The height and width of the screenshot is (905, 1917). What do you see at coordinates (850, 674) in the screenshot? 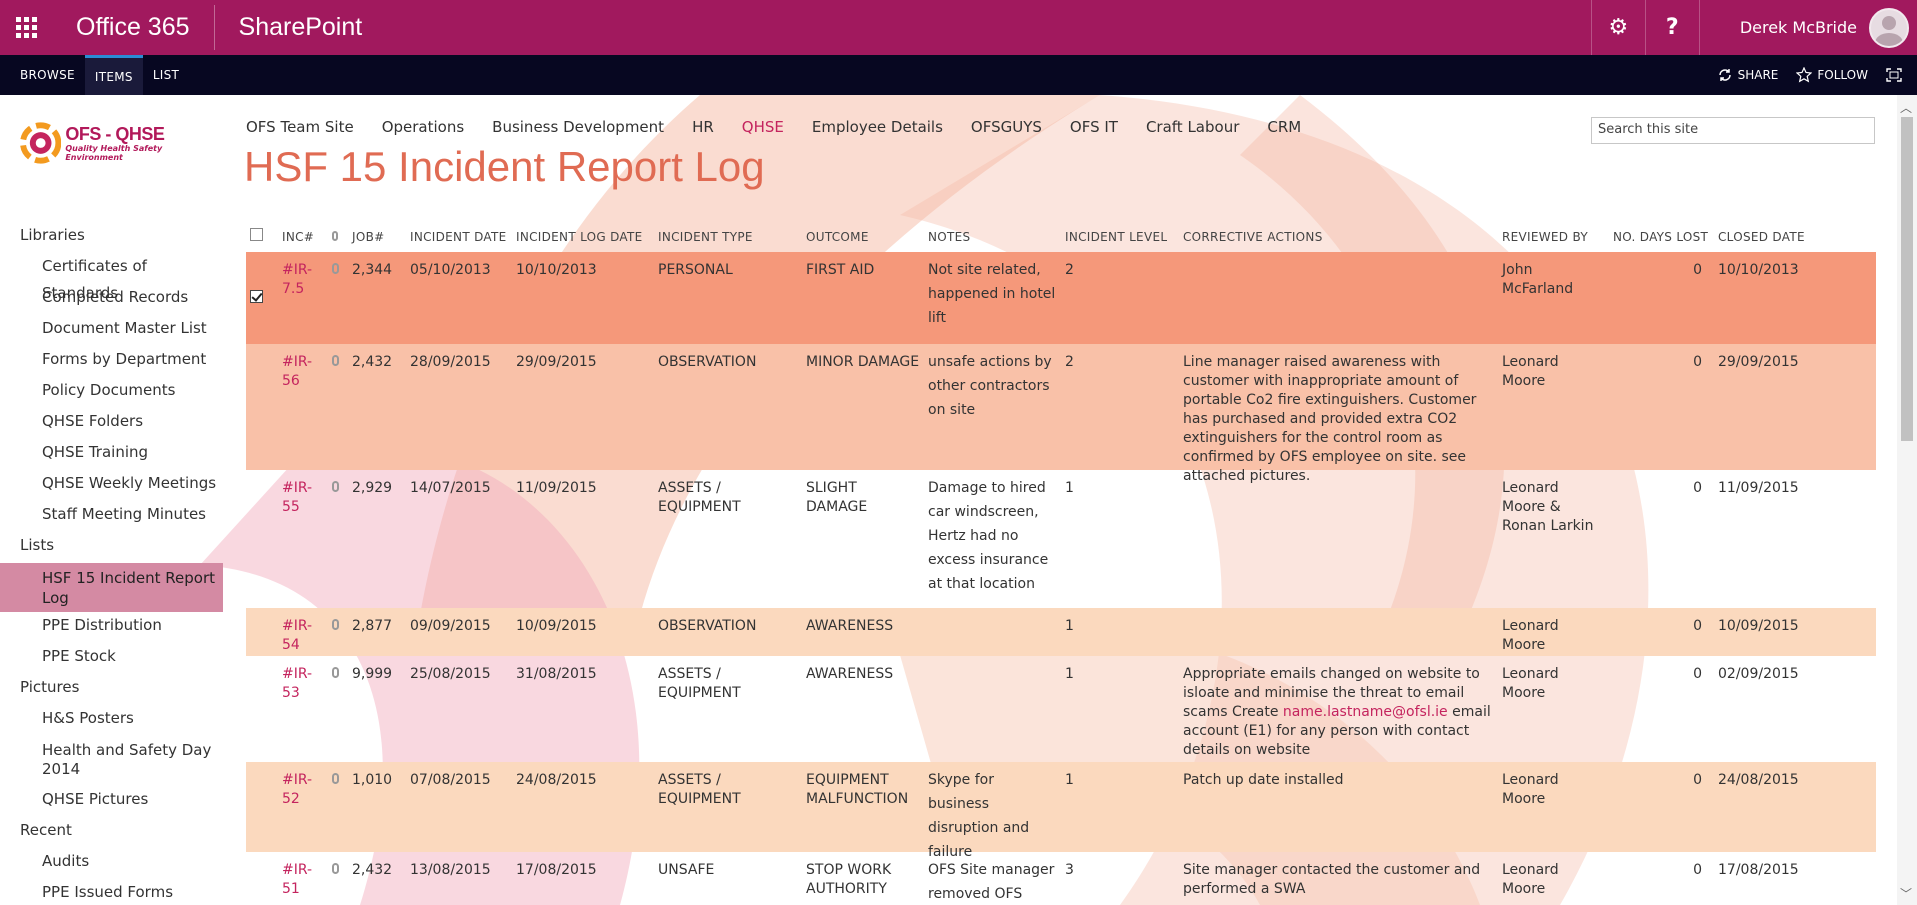
I see `outcome: AWARENESS` at bounding box center [850, 674].